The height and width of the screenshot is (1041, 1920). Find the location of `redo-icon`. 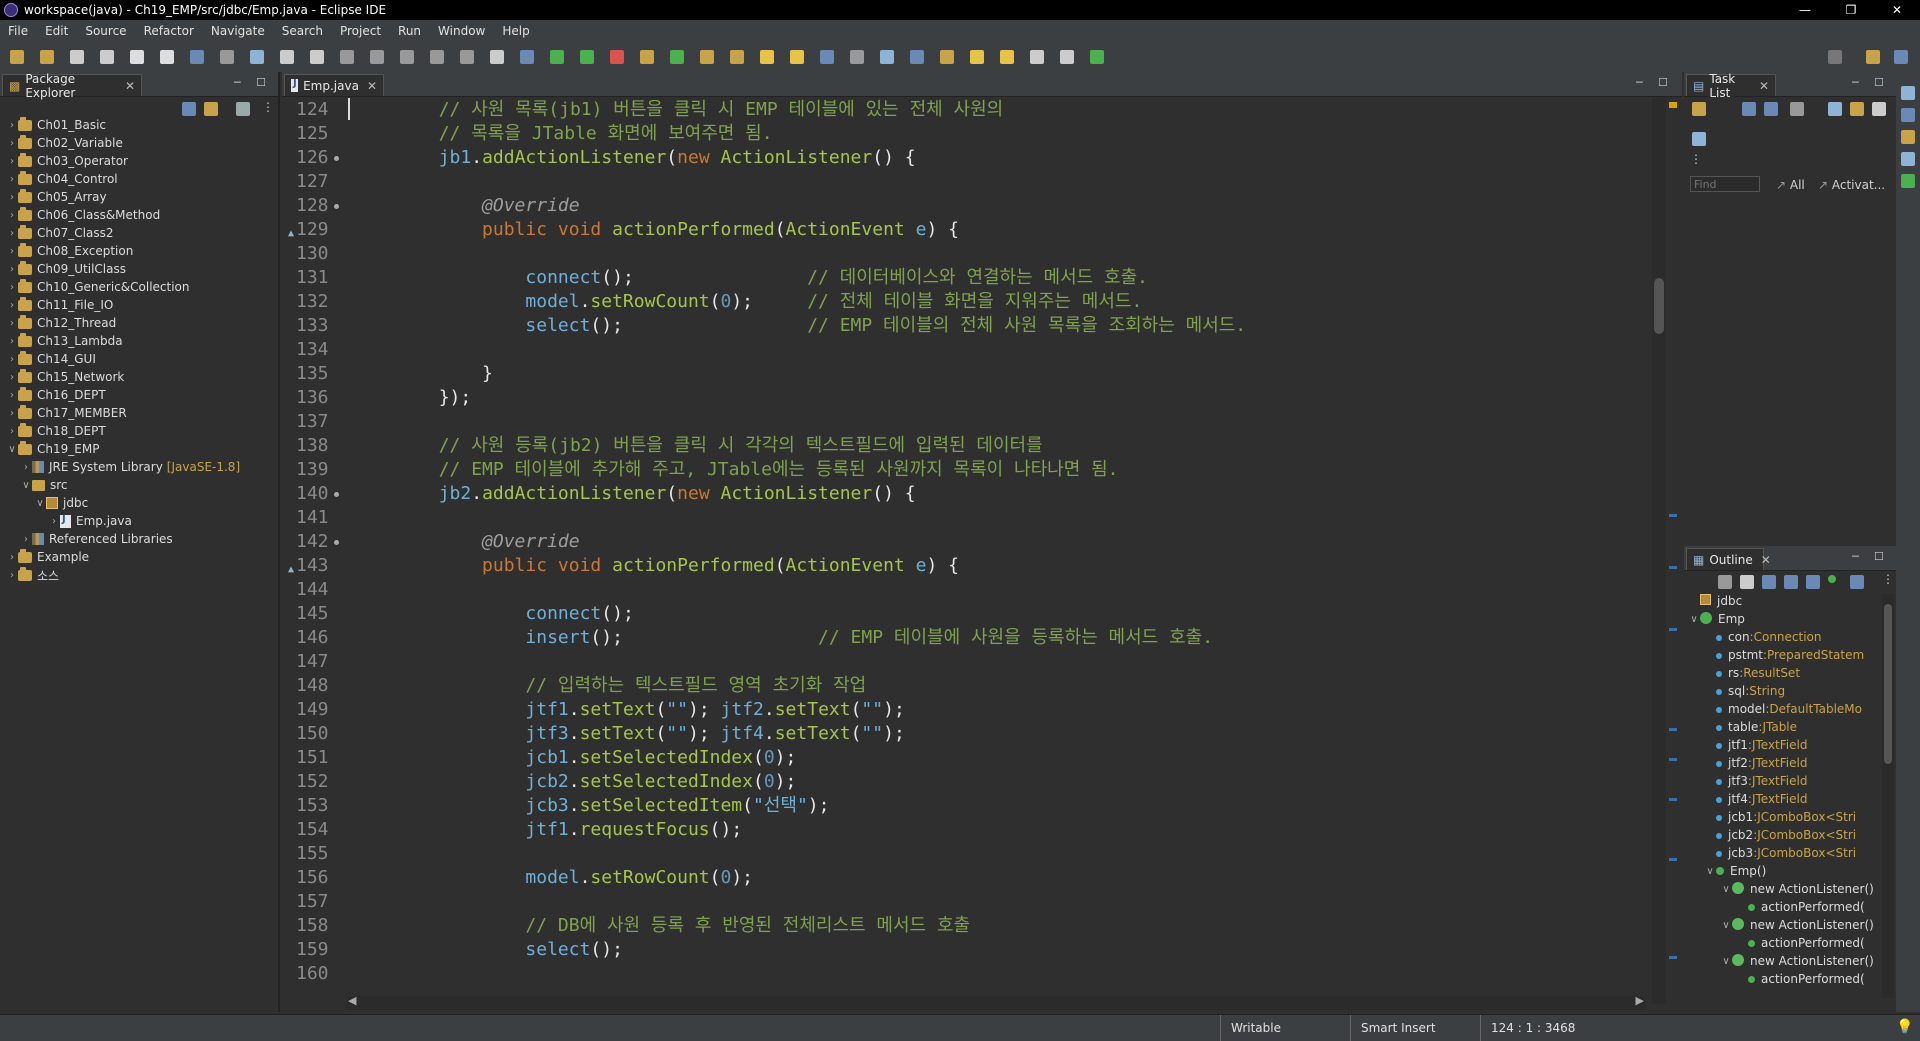

redo-icon is located at coordinates (167, 57).